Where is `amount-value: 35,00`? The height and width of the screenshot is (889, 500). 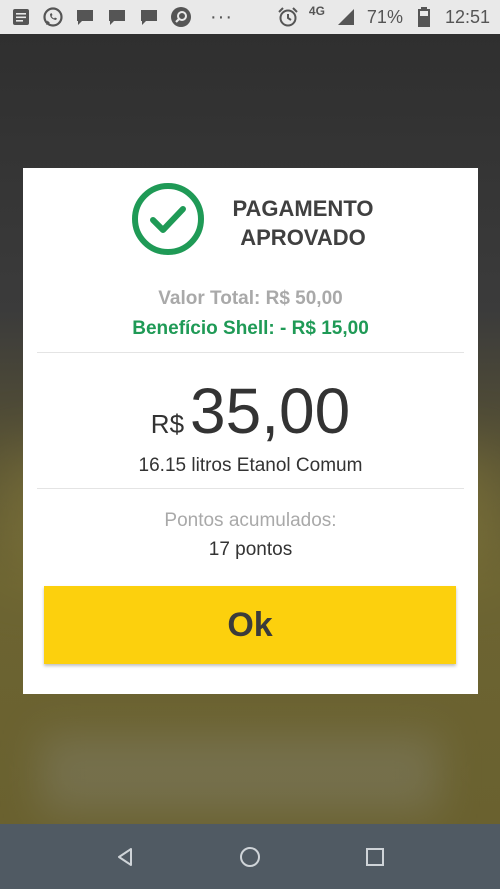
amount-value: 35,00 is located at coordinates (270, 411).